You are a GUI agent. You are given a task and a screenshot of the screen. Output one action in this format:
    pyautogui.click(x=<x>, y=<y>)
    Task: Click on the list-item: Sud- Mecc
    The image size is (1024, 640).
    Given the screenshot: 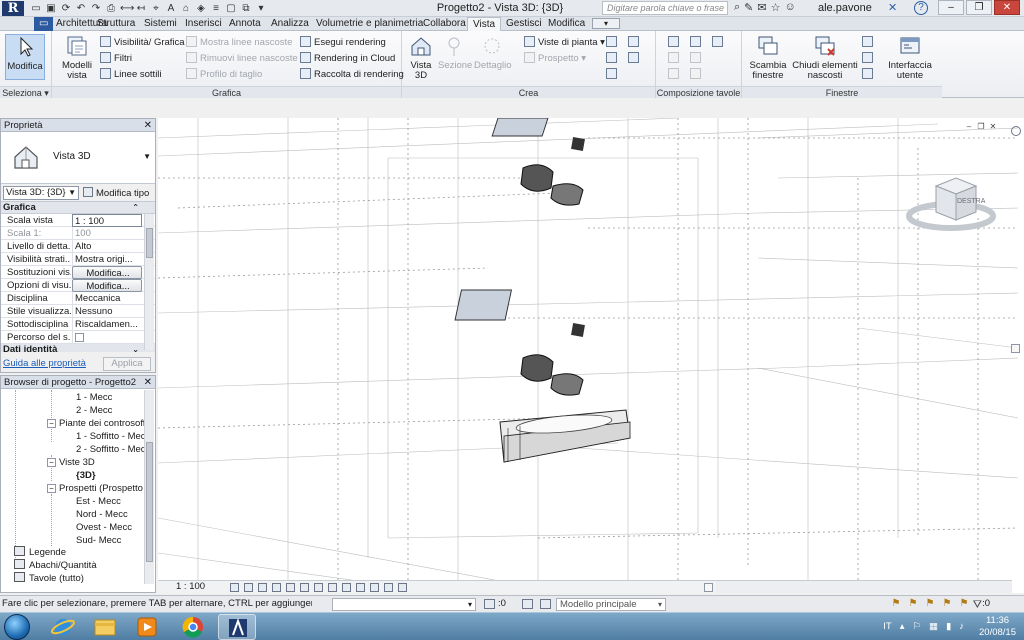 What is the action you would take?
    pyautogui.click(x=98, y=540)
    